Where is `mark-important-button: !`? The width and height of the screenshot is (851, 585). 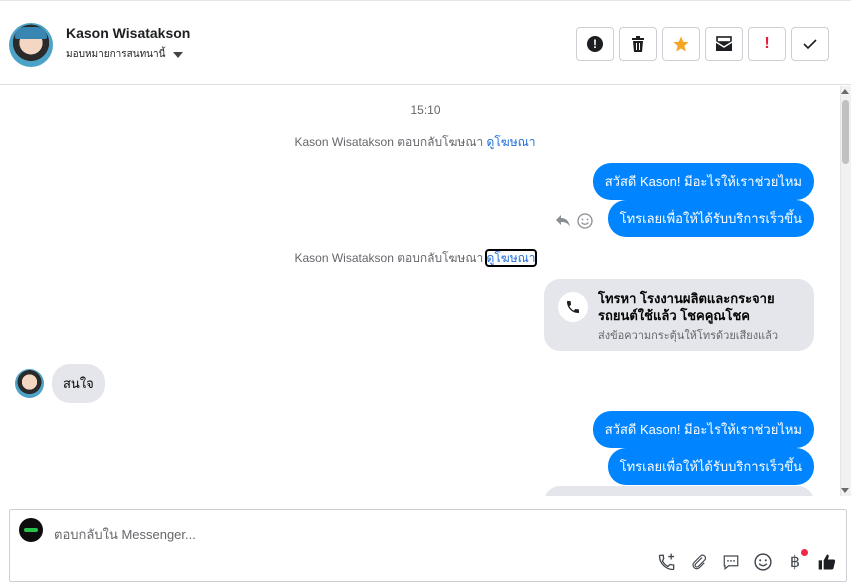 mark-important-button: ! is located at coordinates (767, 44).